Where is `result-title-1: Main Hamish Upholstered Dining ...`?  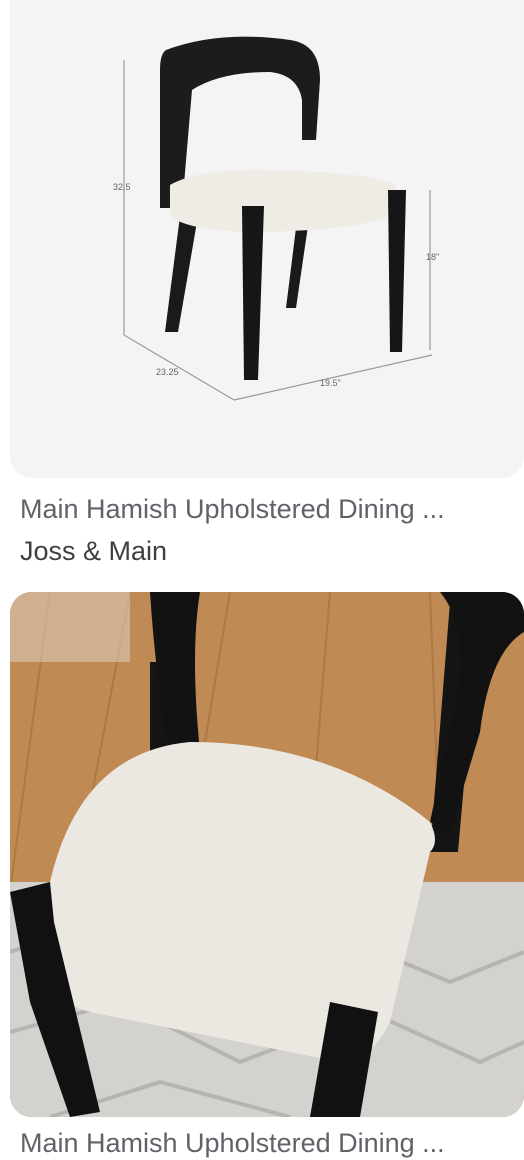
result-title-1: Main Hamish Upholstered Dining ... is located at coordinates (270, 509).